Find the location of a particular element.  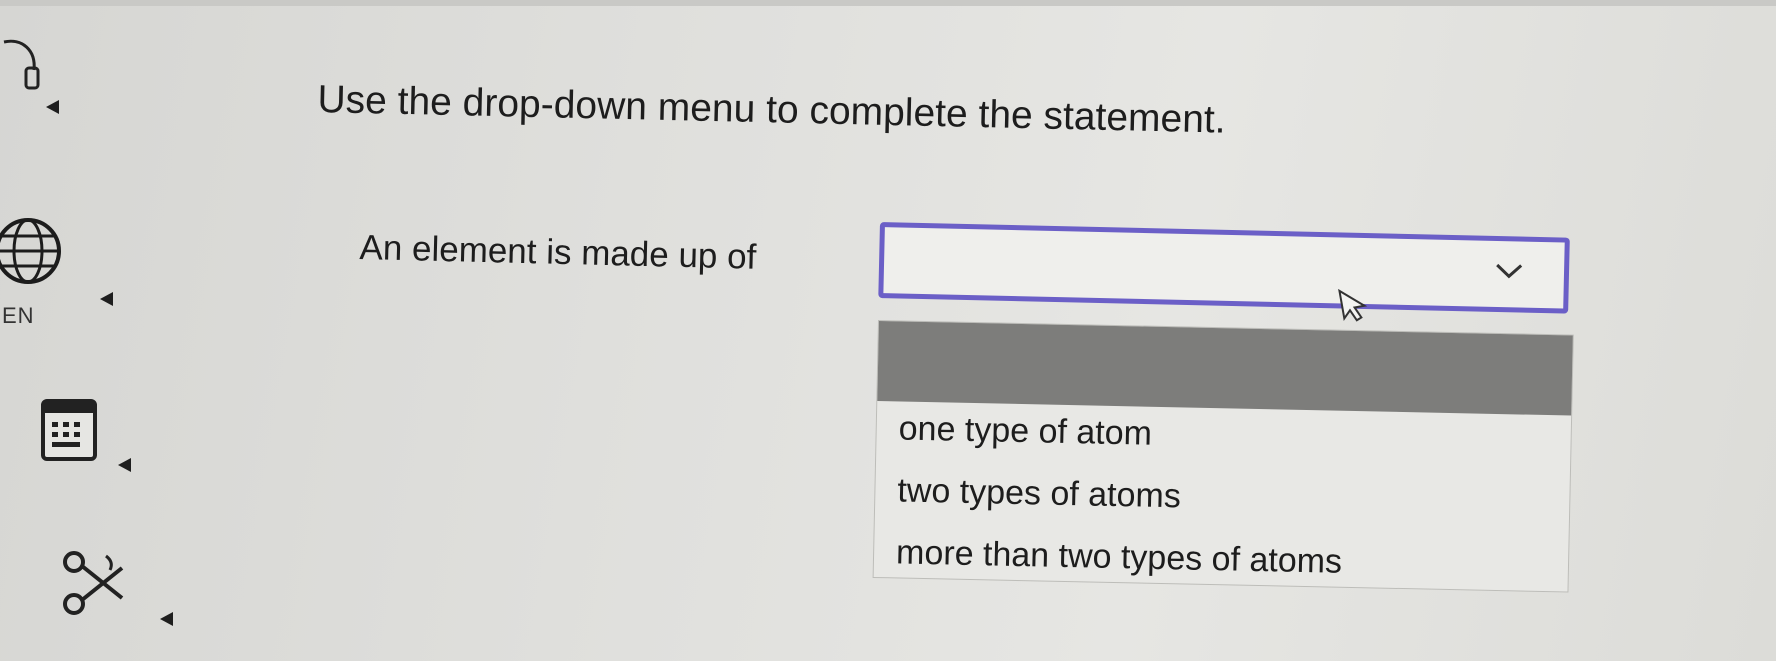

audio-tool-button is located at coordinates (22, 63).